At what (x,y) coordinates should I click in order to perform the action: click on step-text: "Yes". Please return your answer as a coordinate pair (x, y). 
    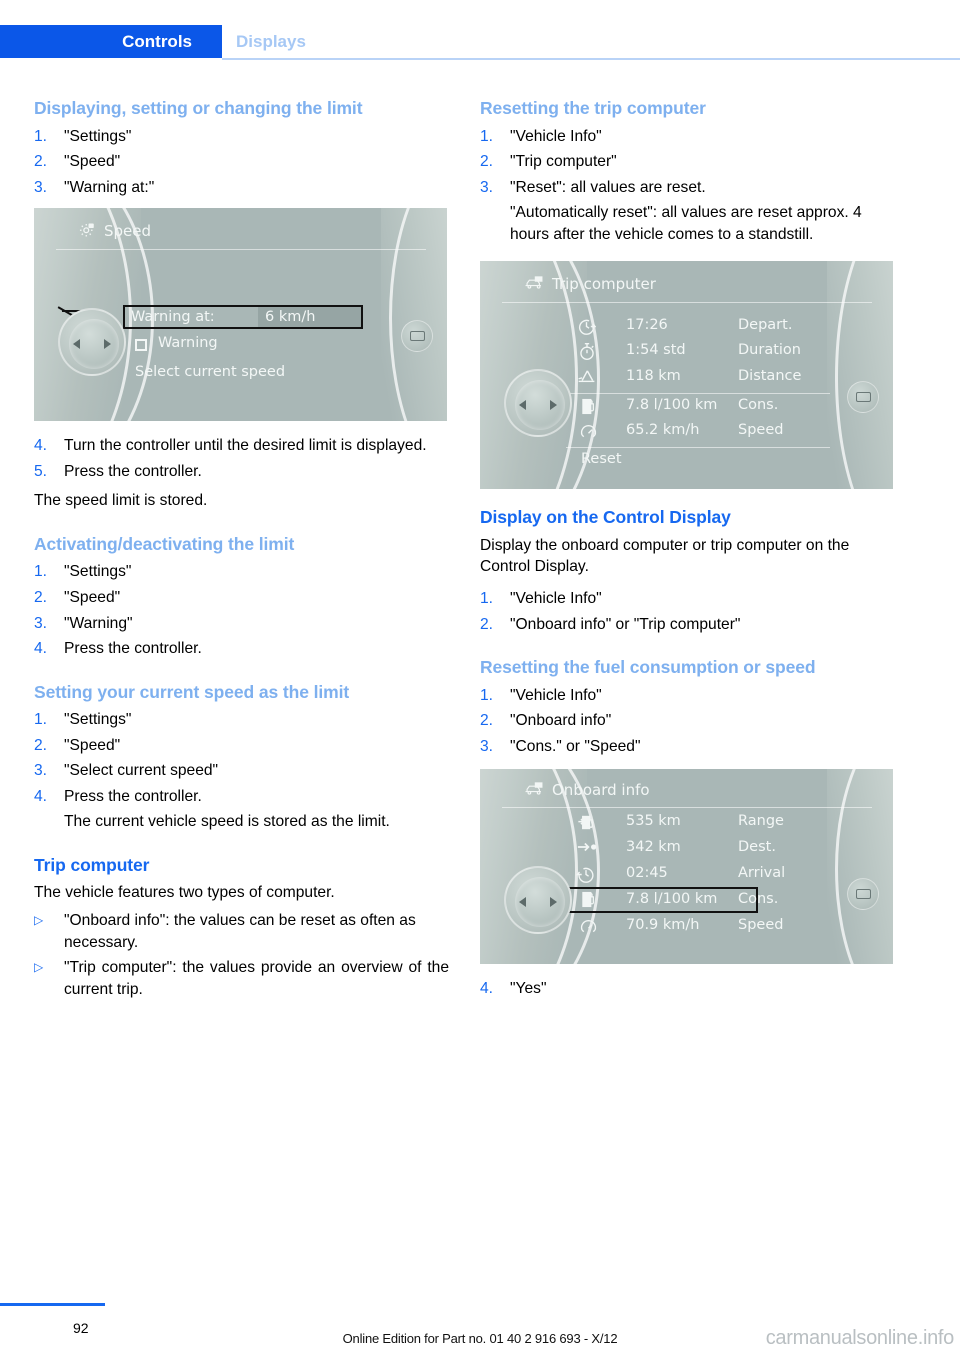
    Looking at the image, I should click on (528, 989).